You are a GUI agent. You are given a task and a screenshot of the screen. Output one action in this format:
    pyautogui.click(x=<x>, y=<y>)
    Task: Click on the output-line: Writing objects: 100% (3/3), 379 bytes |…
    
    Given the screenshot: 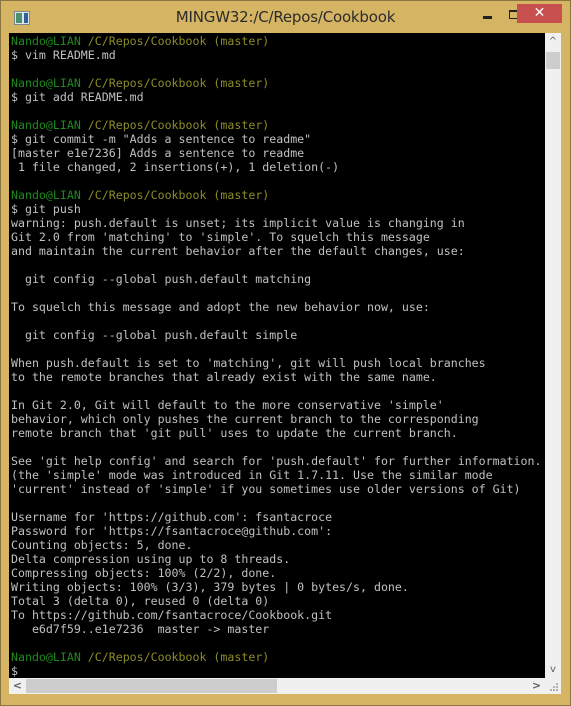 What is the action you would take?
    pyautogui.click(x=276, y=587)
    